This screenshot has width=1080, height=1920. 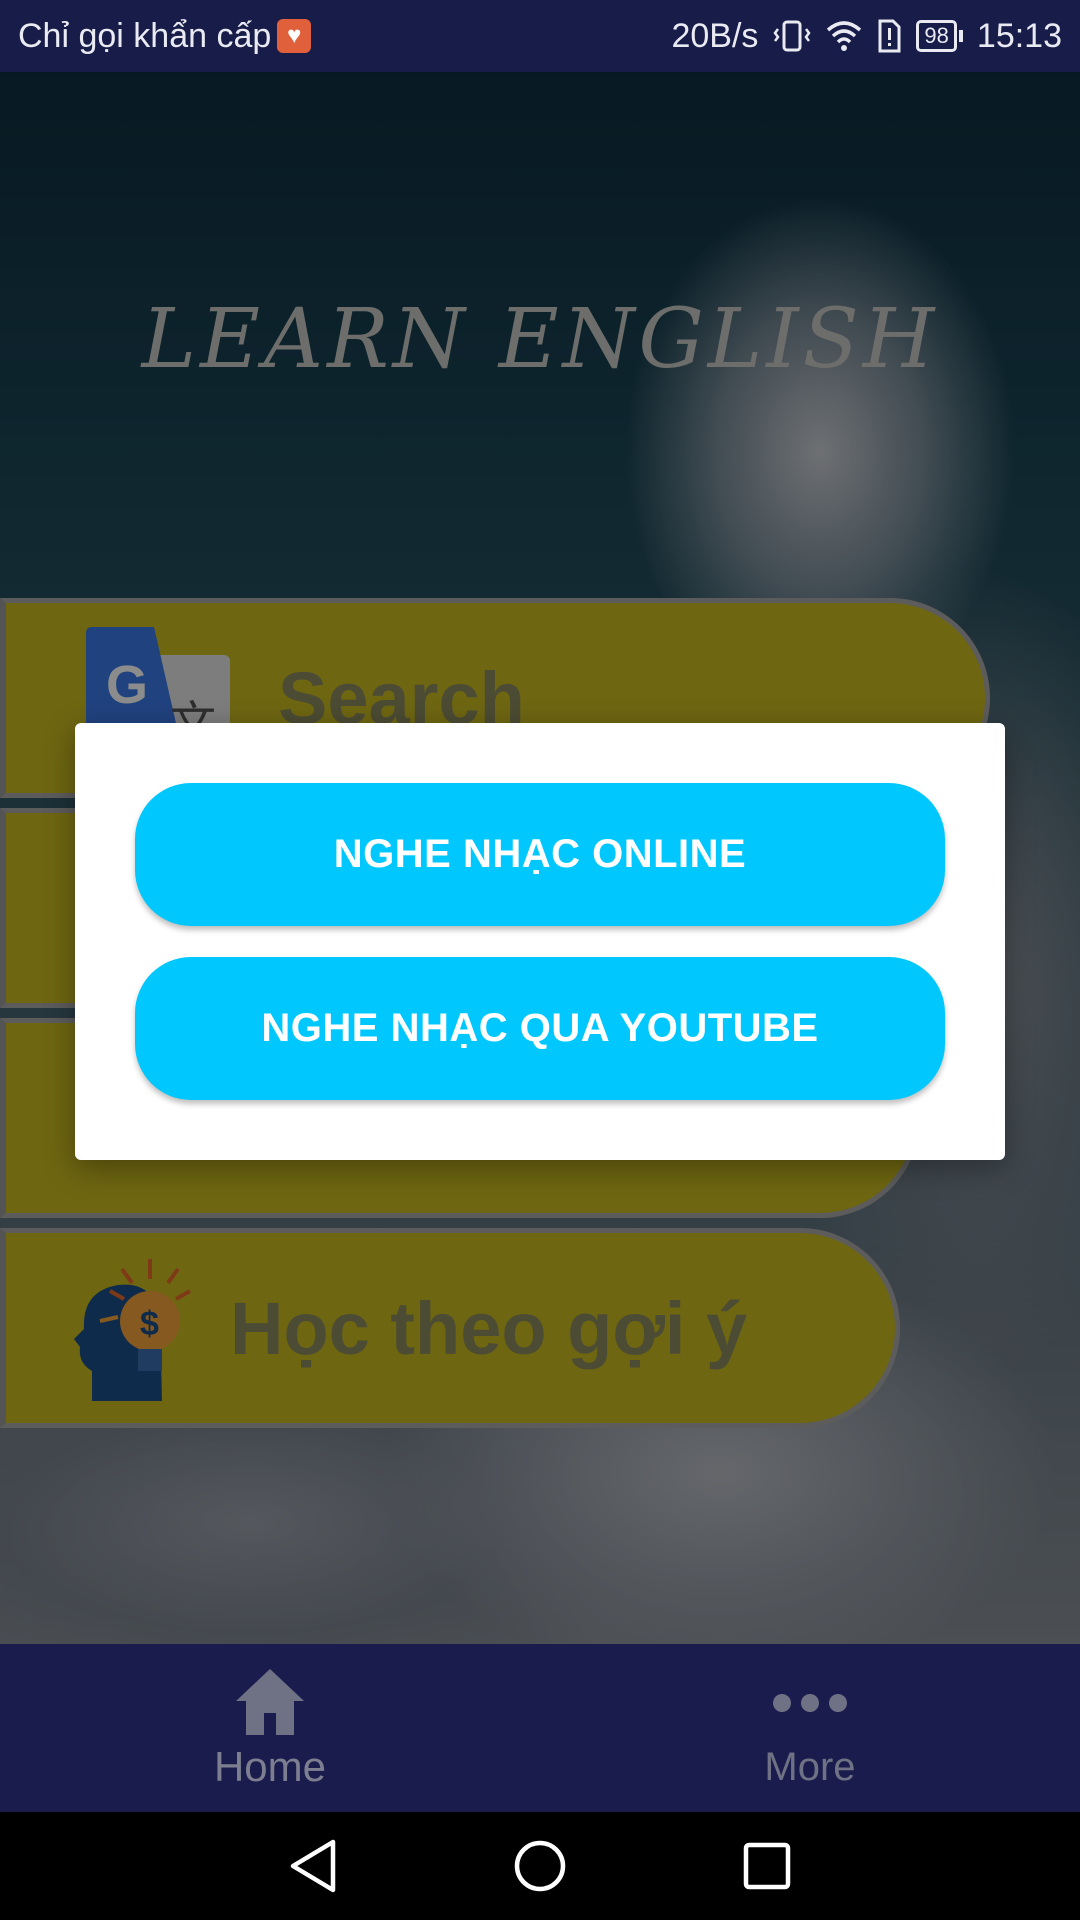 I want to click on status-left: Chỉ gọi khẩn cấp ♥, so click(x=165, y=36).